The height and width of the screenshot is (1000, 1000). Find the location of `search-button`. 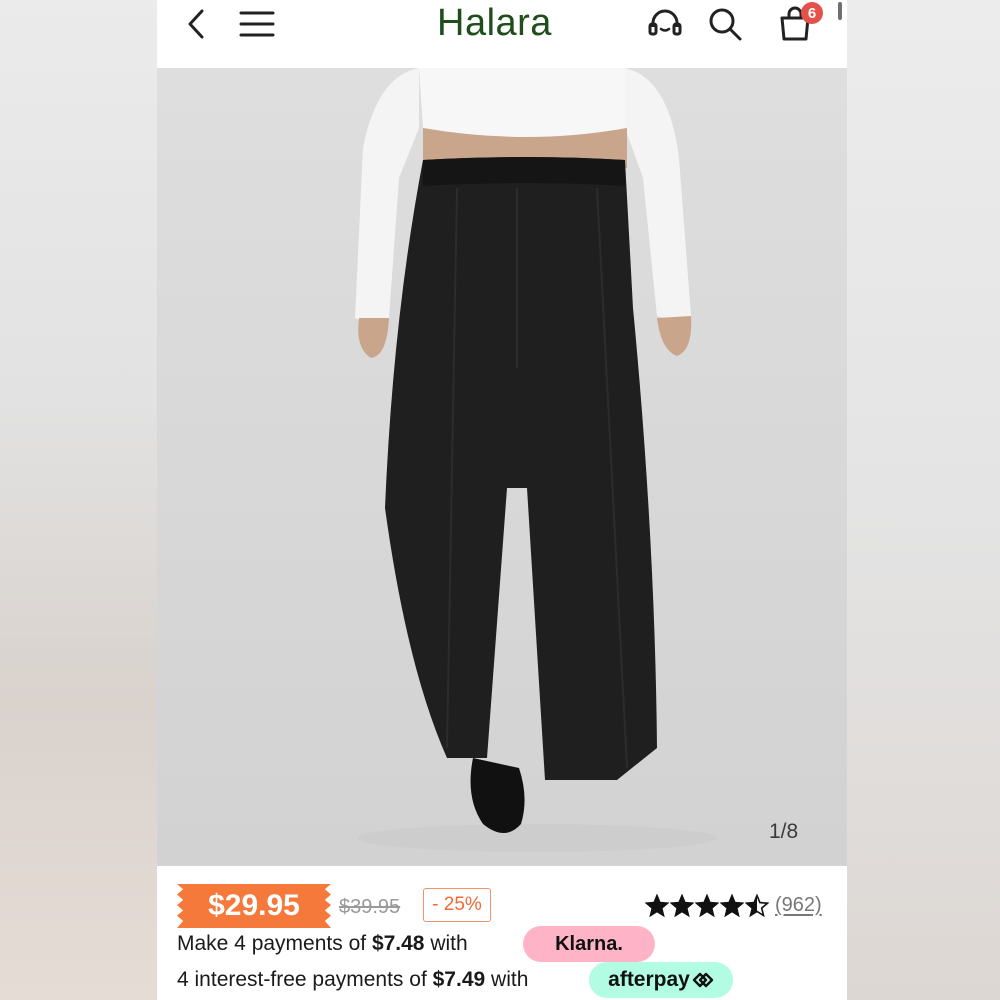

search-button is located at coordinates (725, 24).